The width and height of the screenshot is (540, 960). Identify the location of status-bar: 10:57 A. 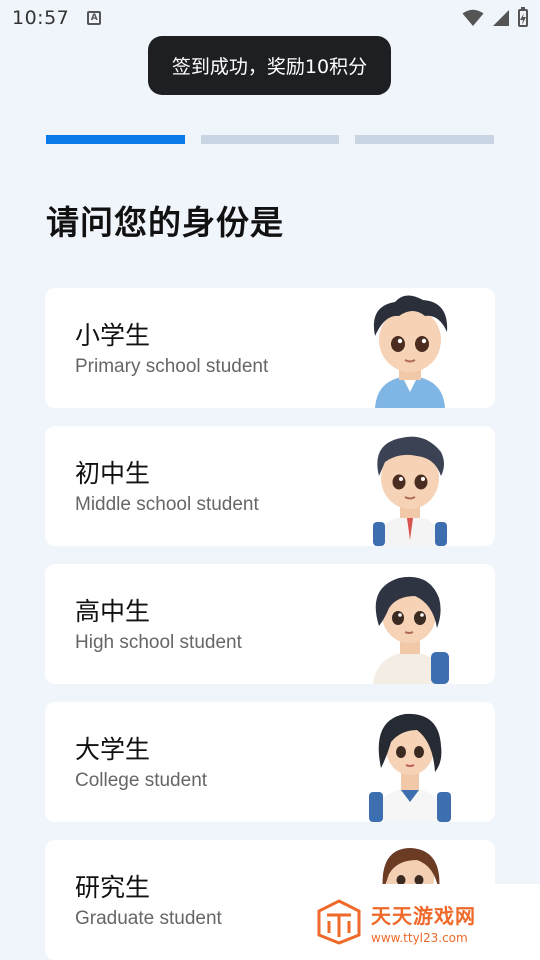
(270, 18).